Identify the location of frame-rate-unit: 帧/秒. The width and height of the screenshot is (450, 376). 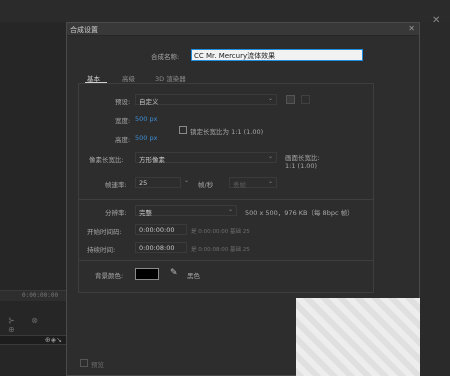
(206, 185).